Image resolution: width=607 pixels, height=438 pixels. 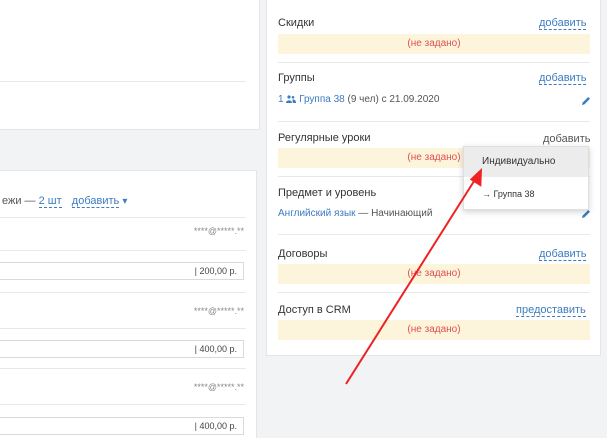 I want to click on dropdown-item-individual: Индивидуально, so click(x=526, y=162).